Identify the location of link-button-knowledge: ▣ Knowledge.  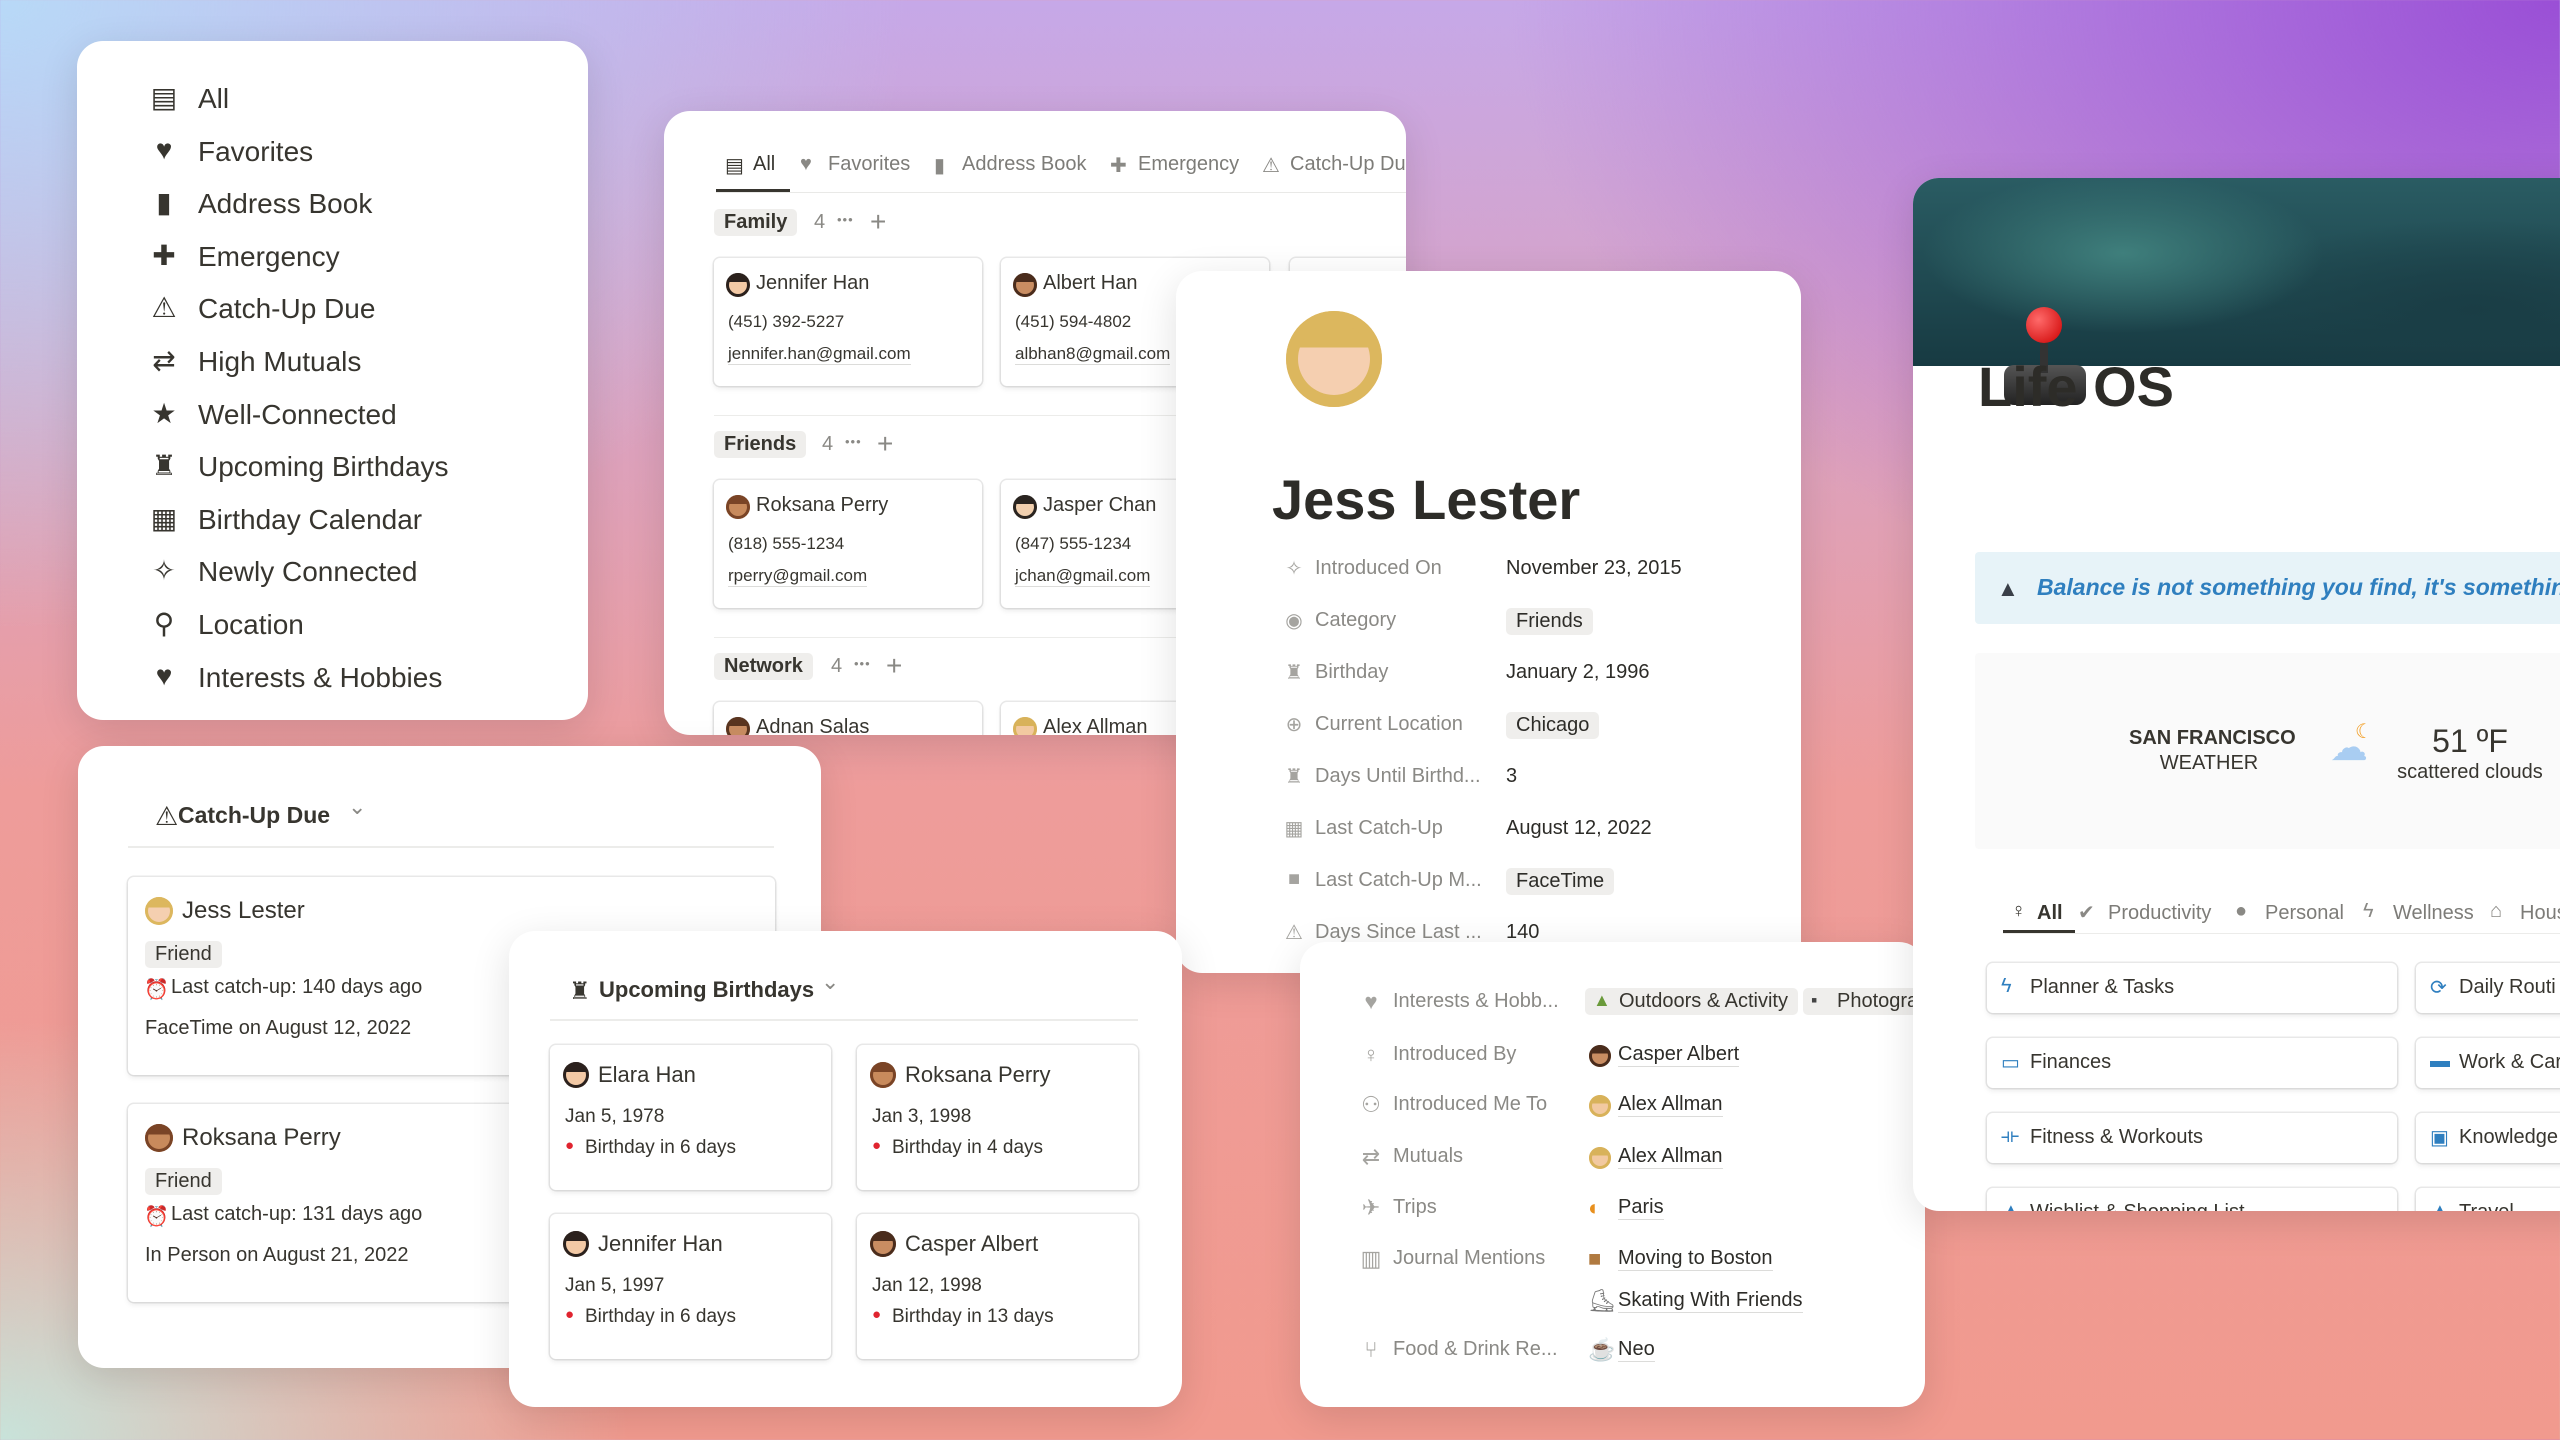
(2488, 1138).